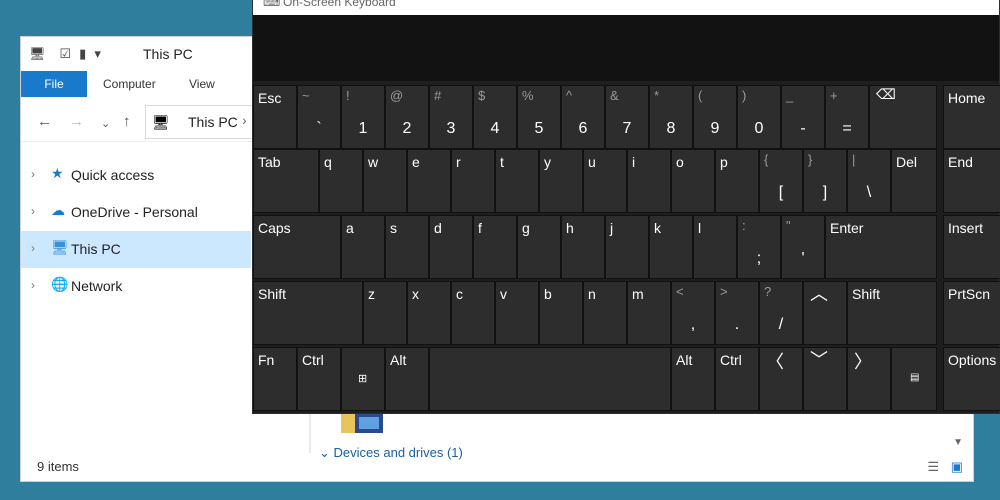 The width and height of the screenshot is (1000, 500). What do you see at coordinates (759, 247) in the screenshot?
I see `key-semicolon: :;` at bounding box center [759, 247].